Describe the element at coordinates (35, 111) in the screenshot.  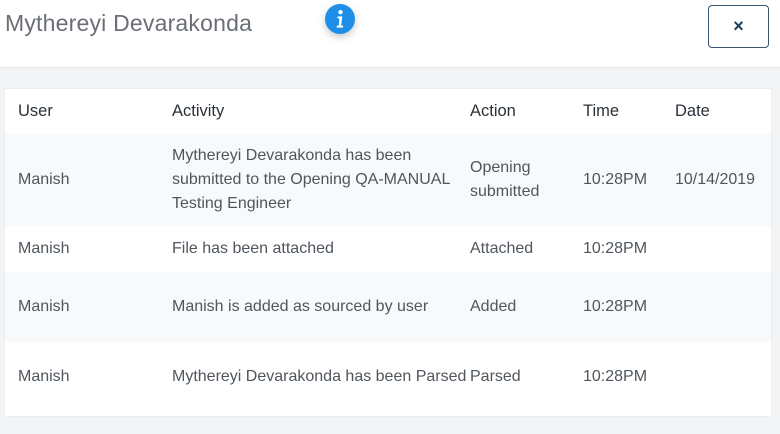
I see `column-header-user: User` at that location.